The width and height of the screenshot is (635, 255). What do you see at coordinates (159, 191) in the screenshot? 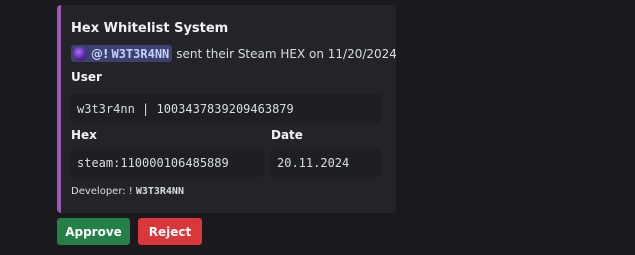
I see `footer-developer-name: W3T3R4NN` at bounding box center [159, 191].